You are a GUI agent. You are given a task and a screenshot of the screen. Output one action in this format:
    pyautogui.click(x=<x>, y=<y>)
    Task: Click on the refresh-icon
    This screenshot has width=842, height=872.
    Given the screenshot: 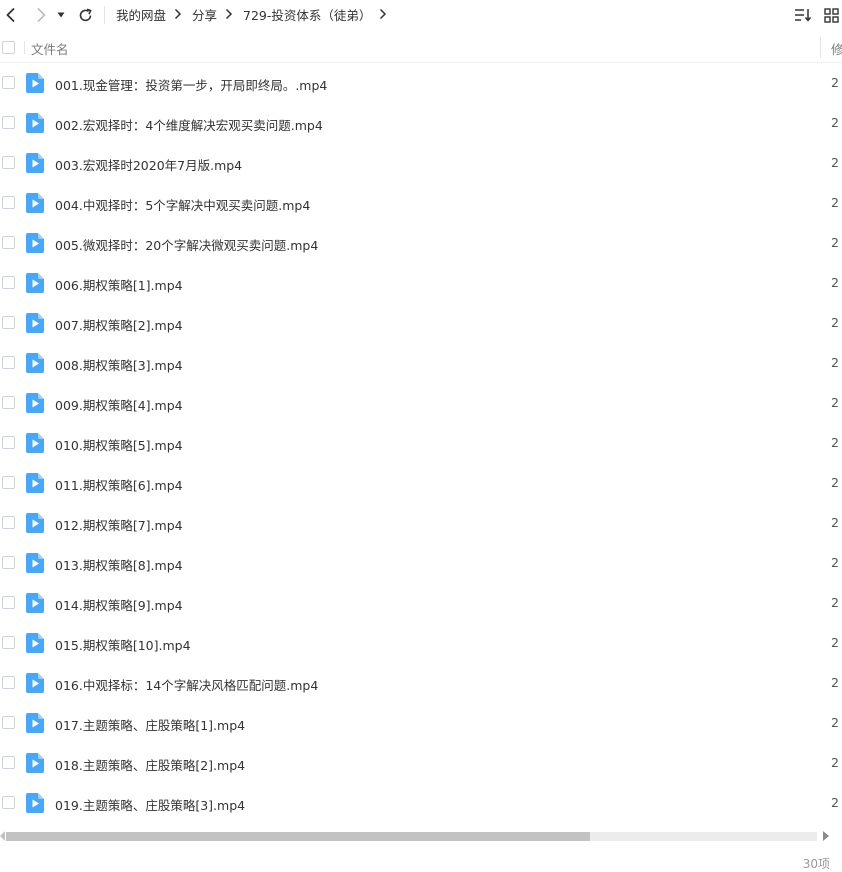 What is the action you would take?
    pyautogui.click(x=85, y=14)
    